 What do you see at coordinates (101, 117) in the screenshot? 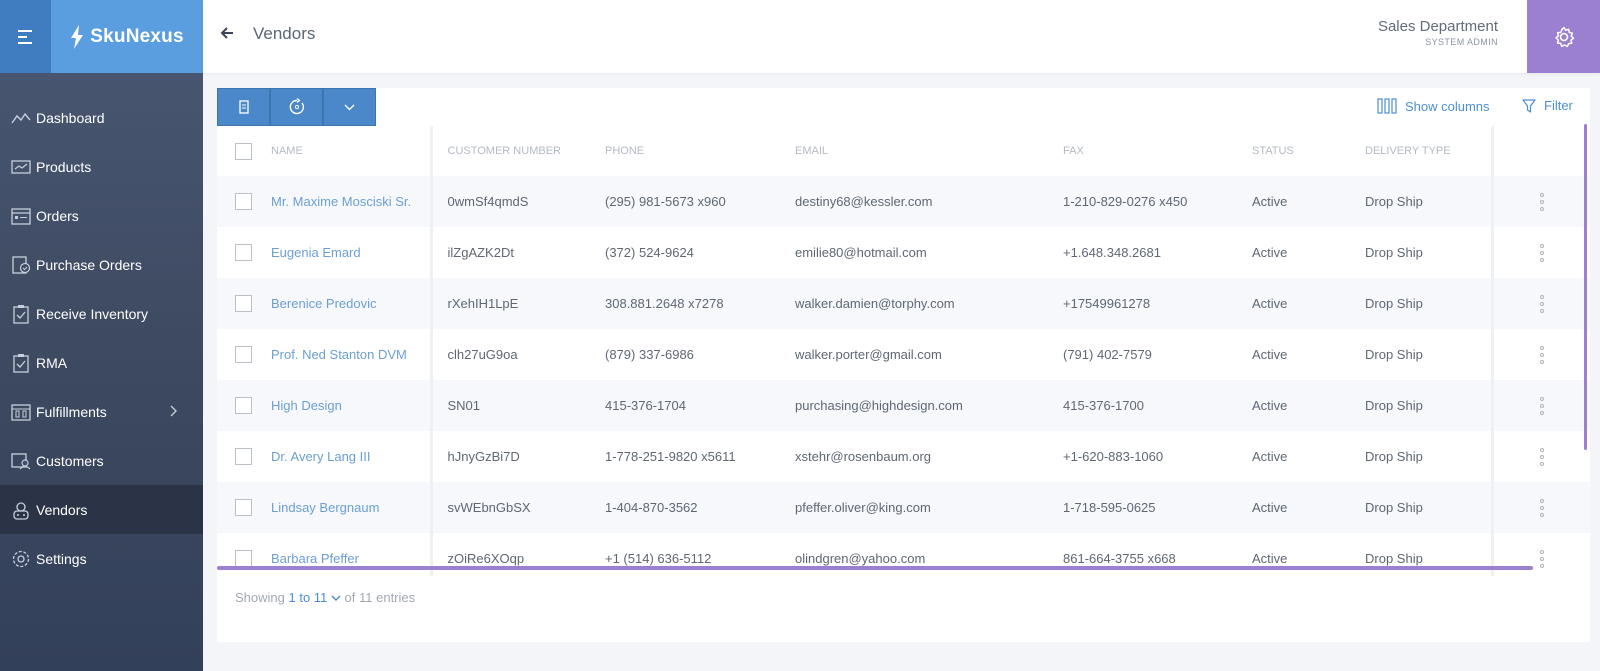
I see `sidebar-item-dashboard: Dashboard` at bounding box center [101, 117].